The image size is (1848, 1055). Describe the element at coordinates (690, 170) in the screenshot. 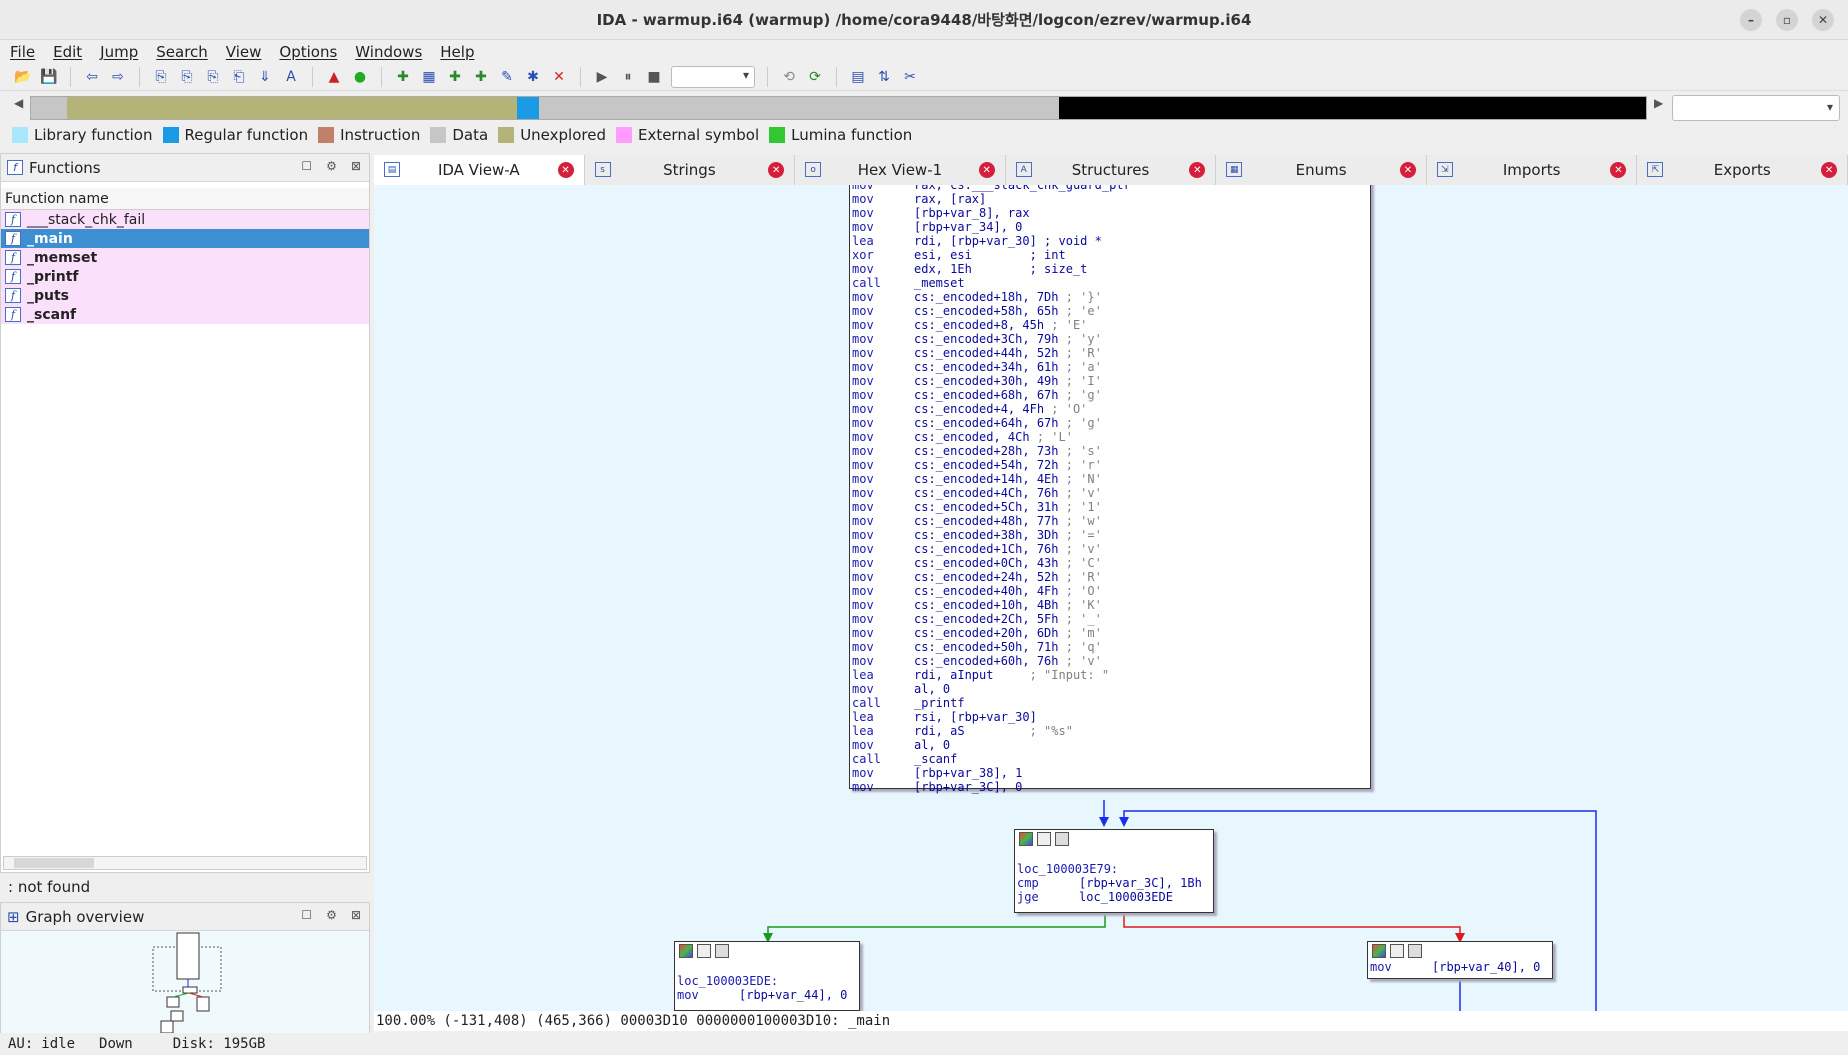

I see `tab-strings: s Strings ✕` at that location.